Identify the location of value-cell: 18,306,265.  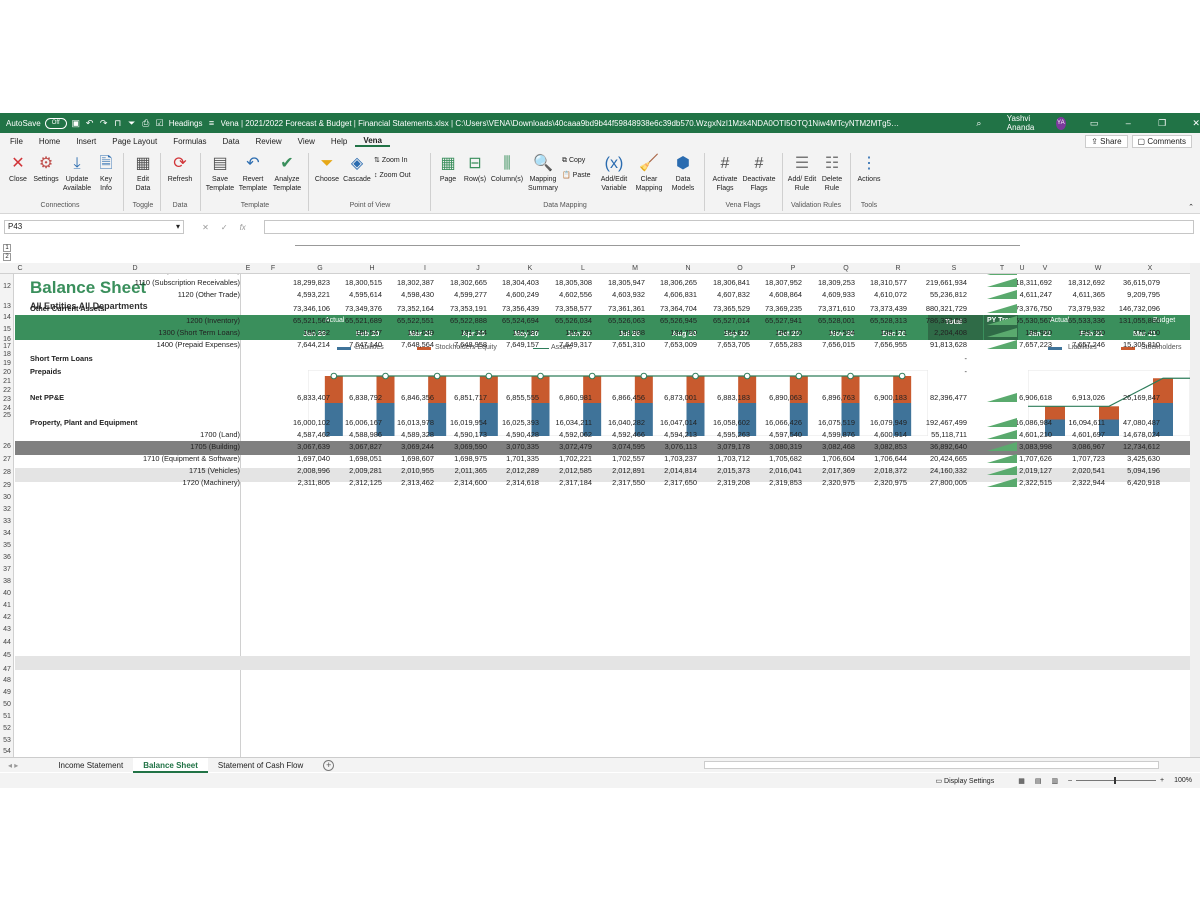
(678, 282).